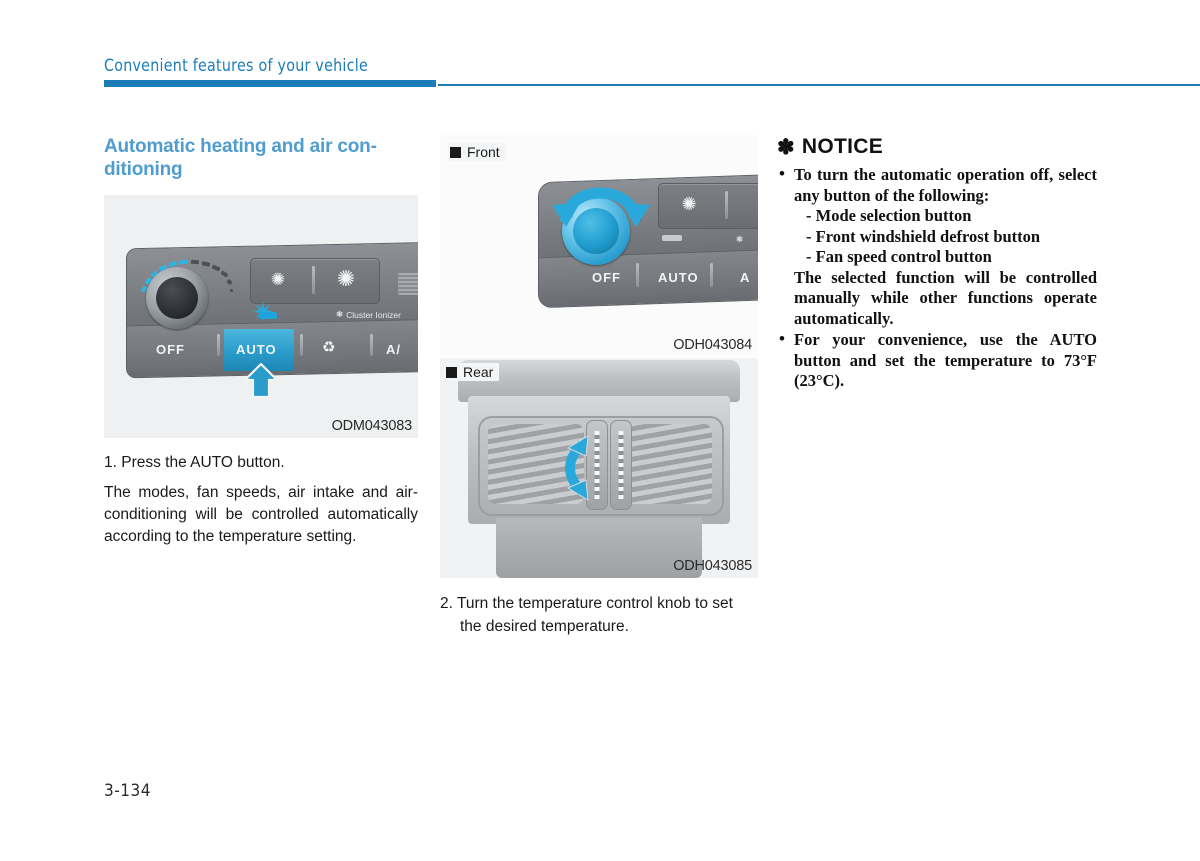 The image size is (1200, 861). Describe the element at coordinates (261, 381) in the screenshot. I see `up-arrow-callout-icon` at that location.